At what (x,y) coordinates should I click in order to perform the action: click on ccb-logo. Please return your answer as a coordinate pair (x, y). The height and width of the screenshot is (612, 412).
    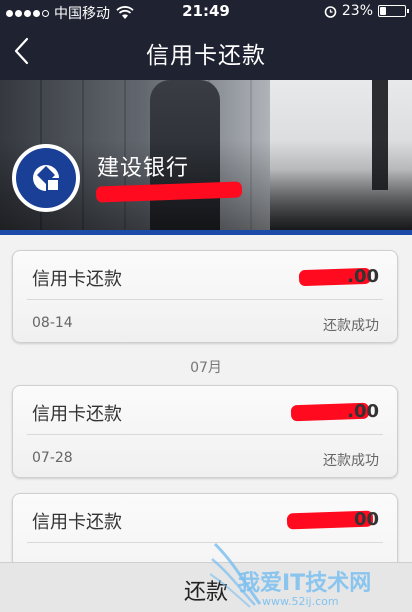
    Looking at the image, I should click on (46, 178).